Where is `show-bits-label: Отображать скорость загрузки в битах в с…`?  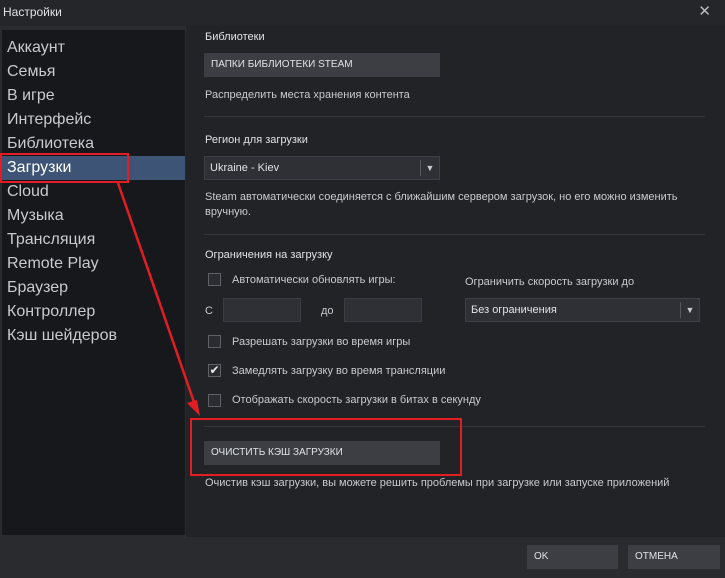 show-bits-label: Отображать скорость загрузки в битах в с… is located at coordinates (356, 400).